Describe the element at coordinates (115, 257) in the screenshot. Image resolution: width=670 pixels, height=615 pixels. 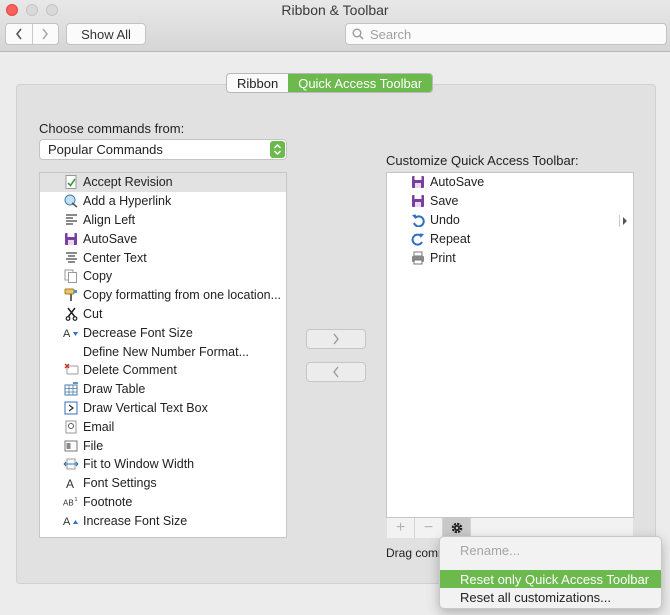
I see `command-label: Center Text` at that location.